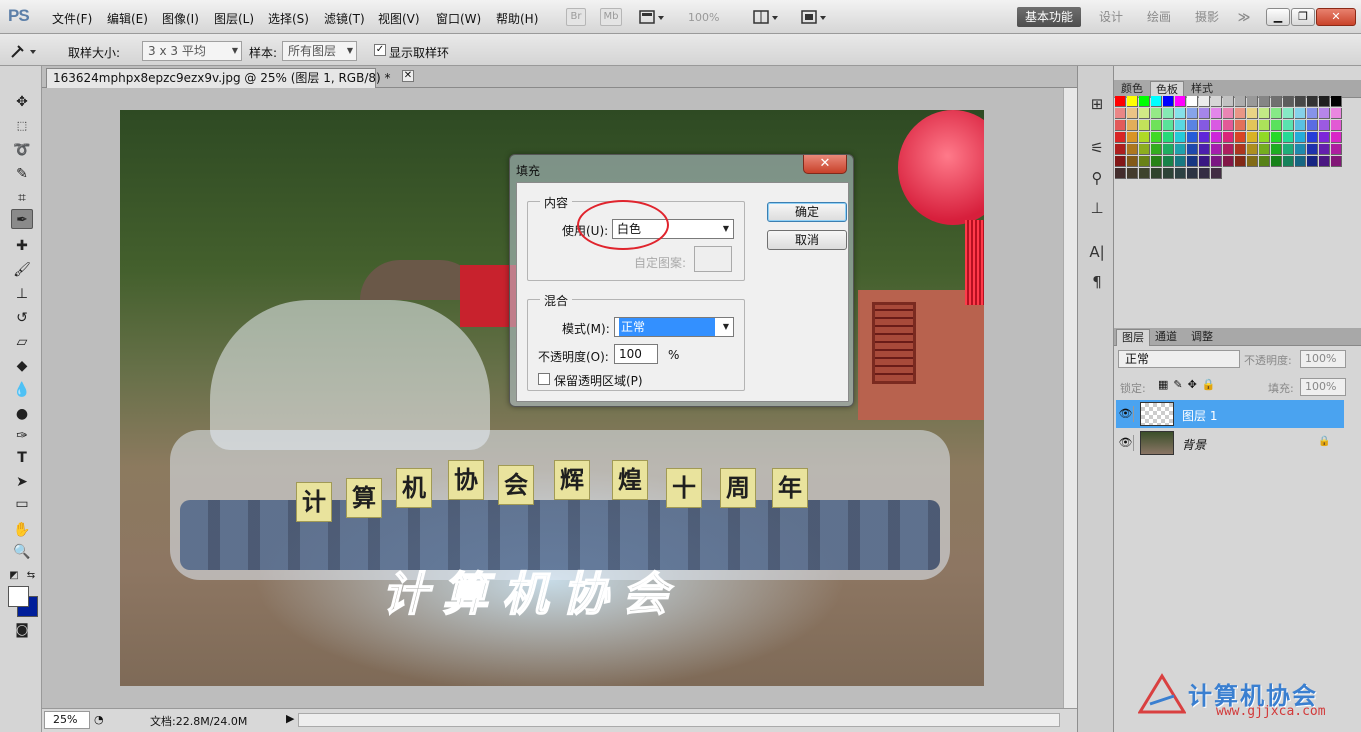 The image size is (1361, 732). I want to click on type-tool-icon: T, so click(22, 458).